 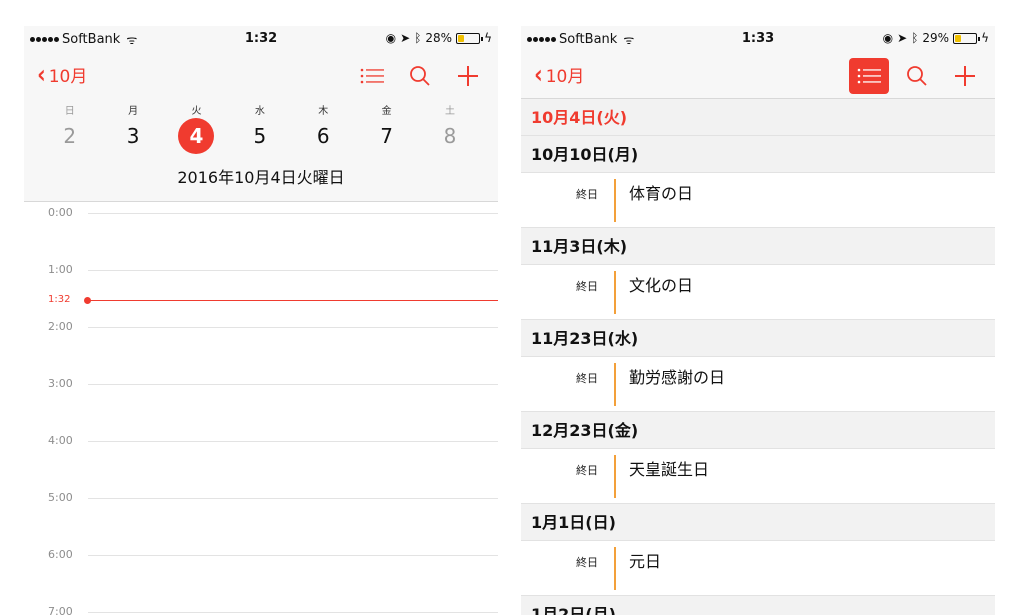 What do you see at coordinates (323, 136) in the screenshot?
I see `date-number: 6` at bounding box center [323, 136].